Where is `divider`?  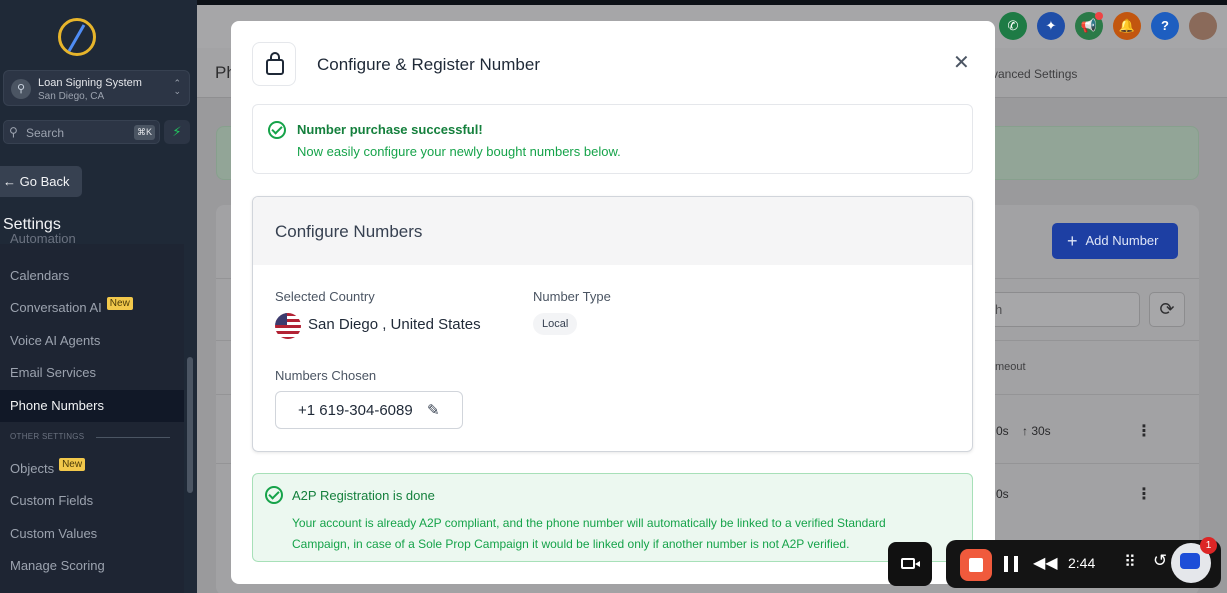 divider is located at coordinates (133, 437).